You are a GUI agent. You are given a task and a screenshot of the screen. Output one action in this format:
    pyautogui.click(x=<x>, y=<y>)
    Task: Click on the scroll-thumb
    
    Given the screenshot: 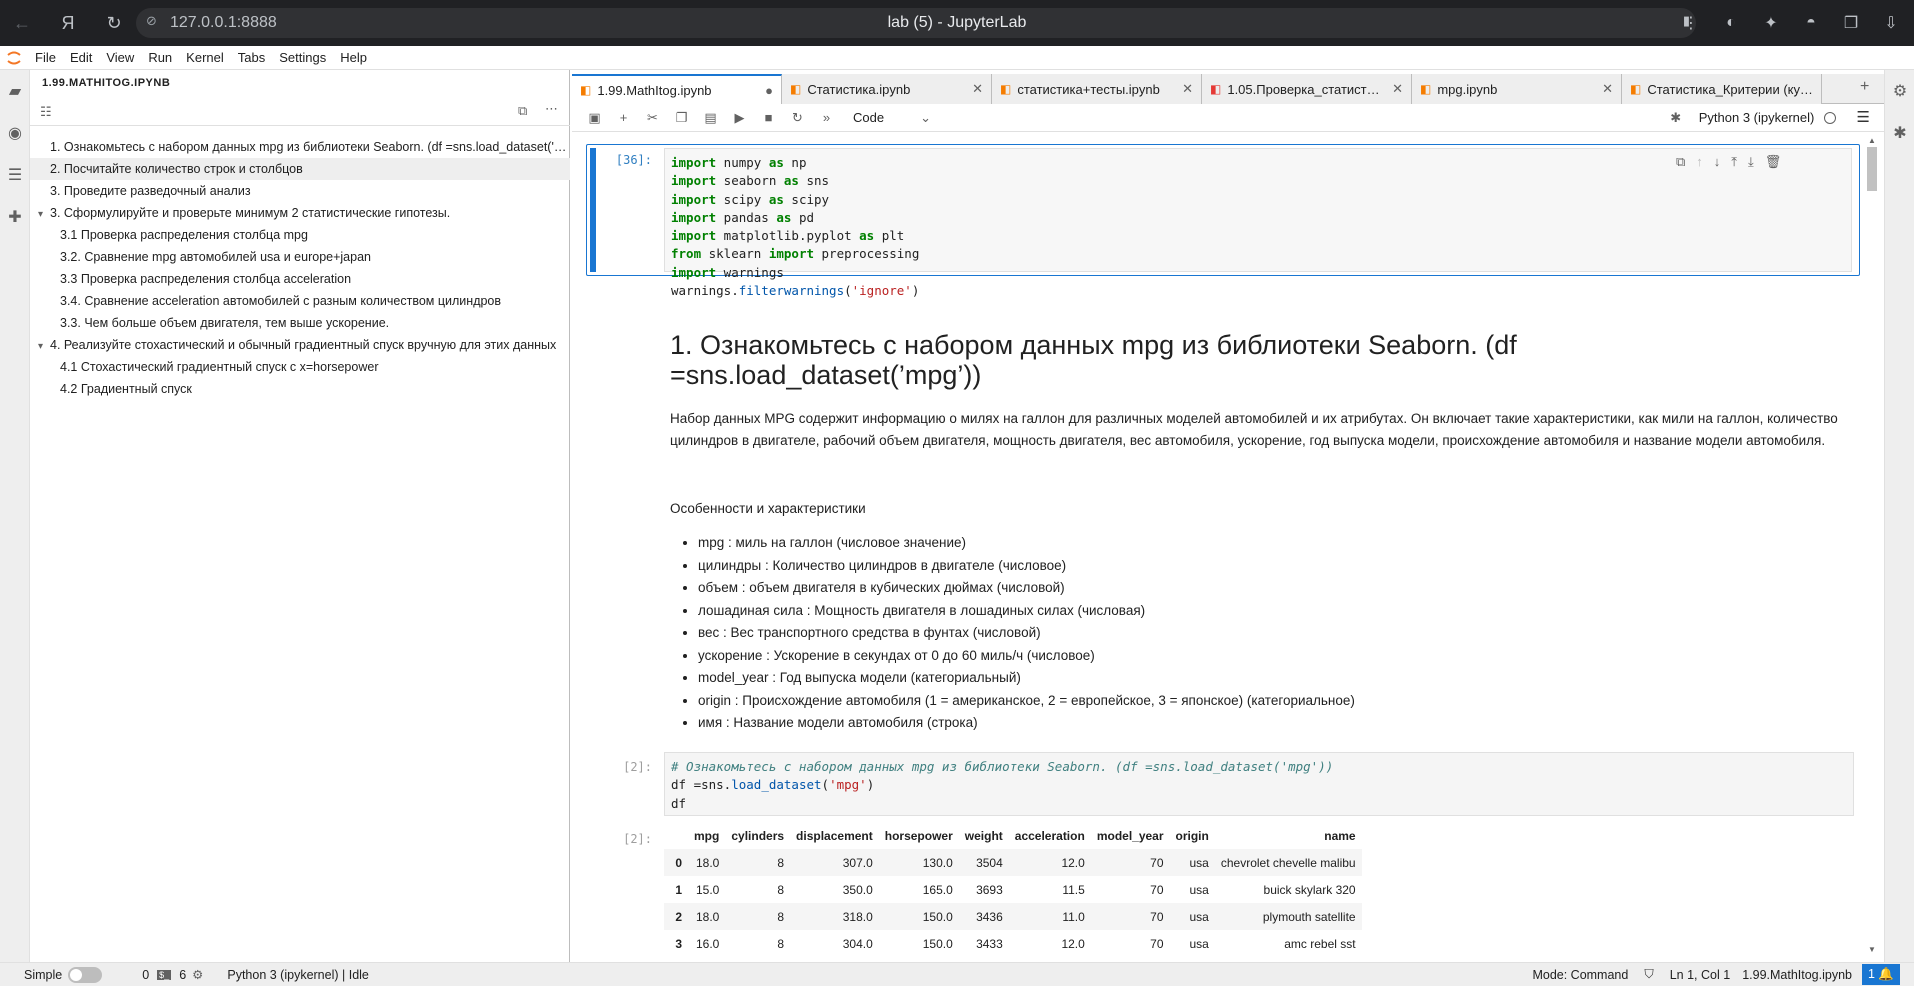 What is the action you would take?
    pyautogui.click(x=1872, y=169)
    